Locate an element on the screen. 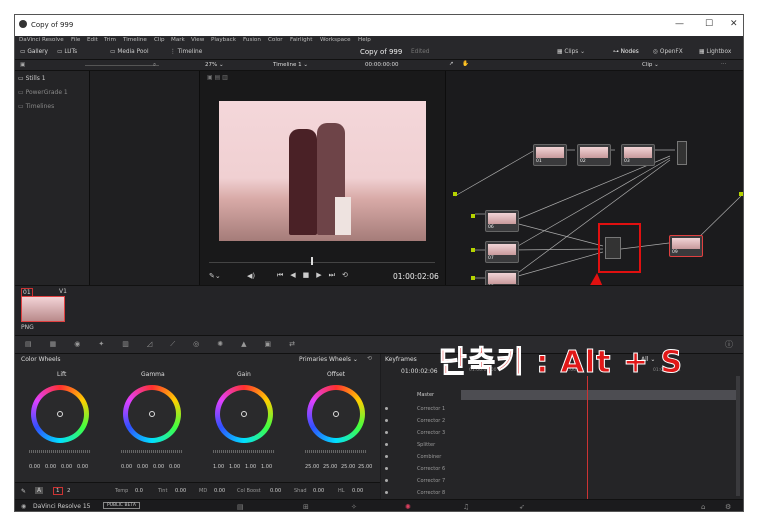  page-media-icon: ▤ is located at coordinates (240, 507).